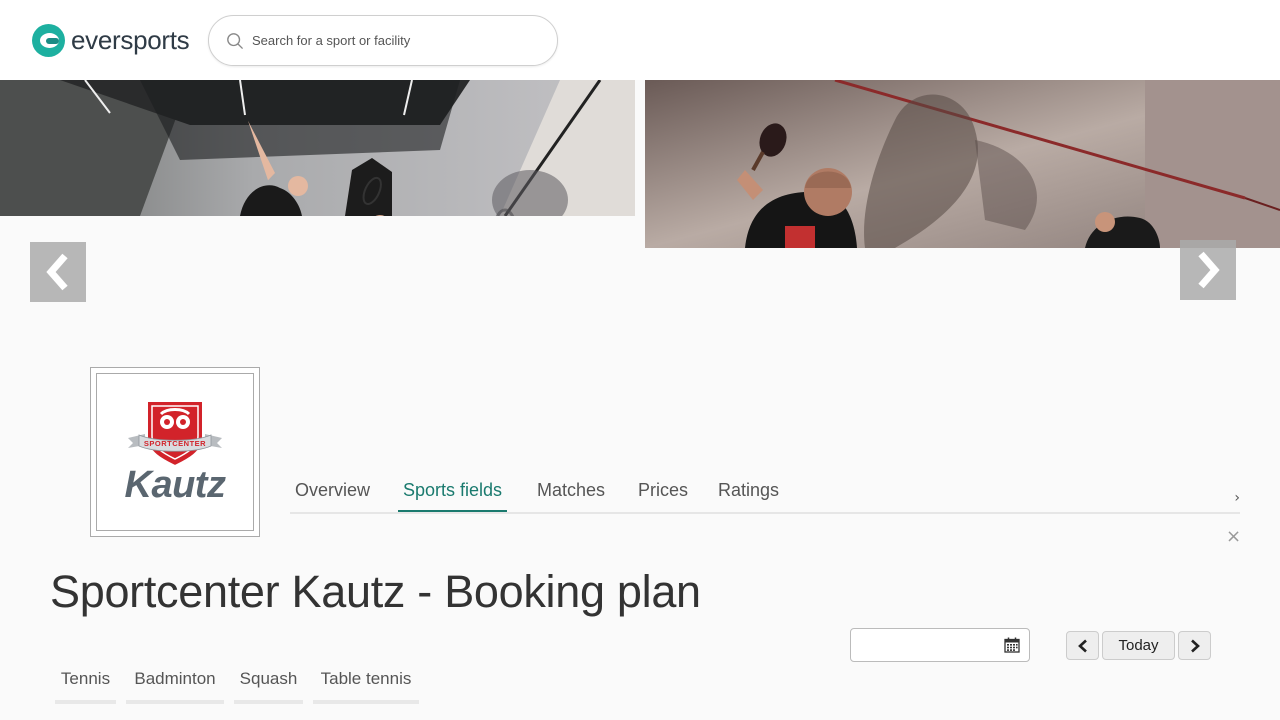 Image resolution: width=1280 pixels, height=720 pixels. Describe the element at coordinates (175, 484) in the screenshot. I see `venue-logo-wordmark: Kautz` at that location.